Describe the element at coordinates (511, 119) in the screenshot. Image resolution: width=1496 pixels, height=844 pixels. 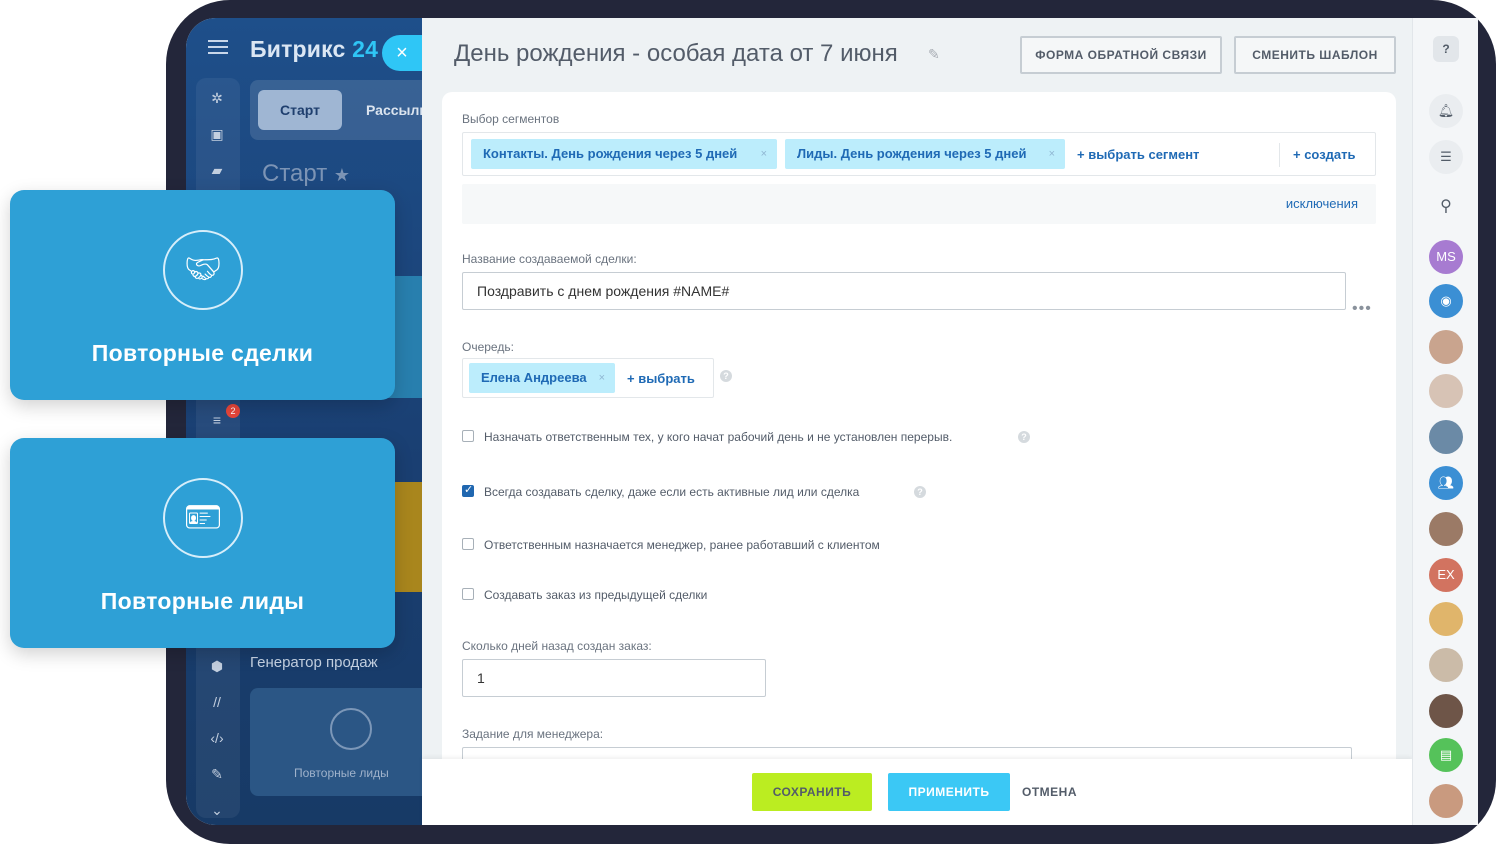
I see `segments-label: Выбор сегментов` at that location.